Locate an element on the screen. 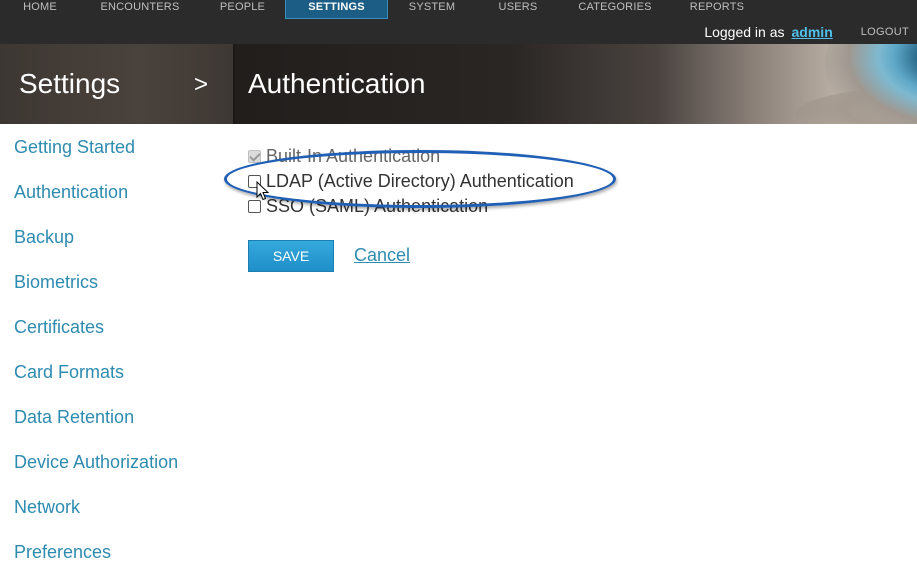  page-title: Authentication is located at coordinates (337, 83).